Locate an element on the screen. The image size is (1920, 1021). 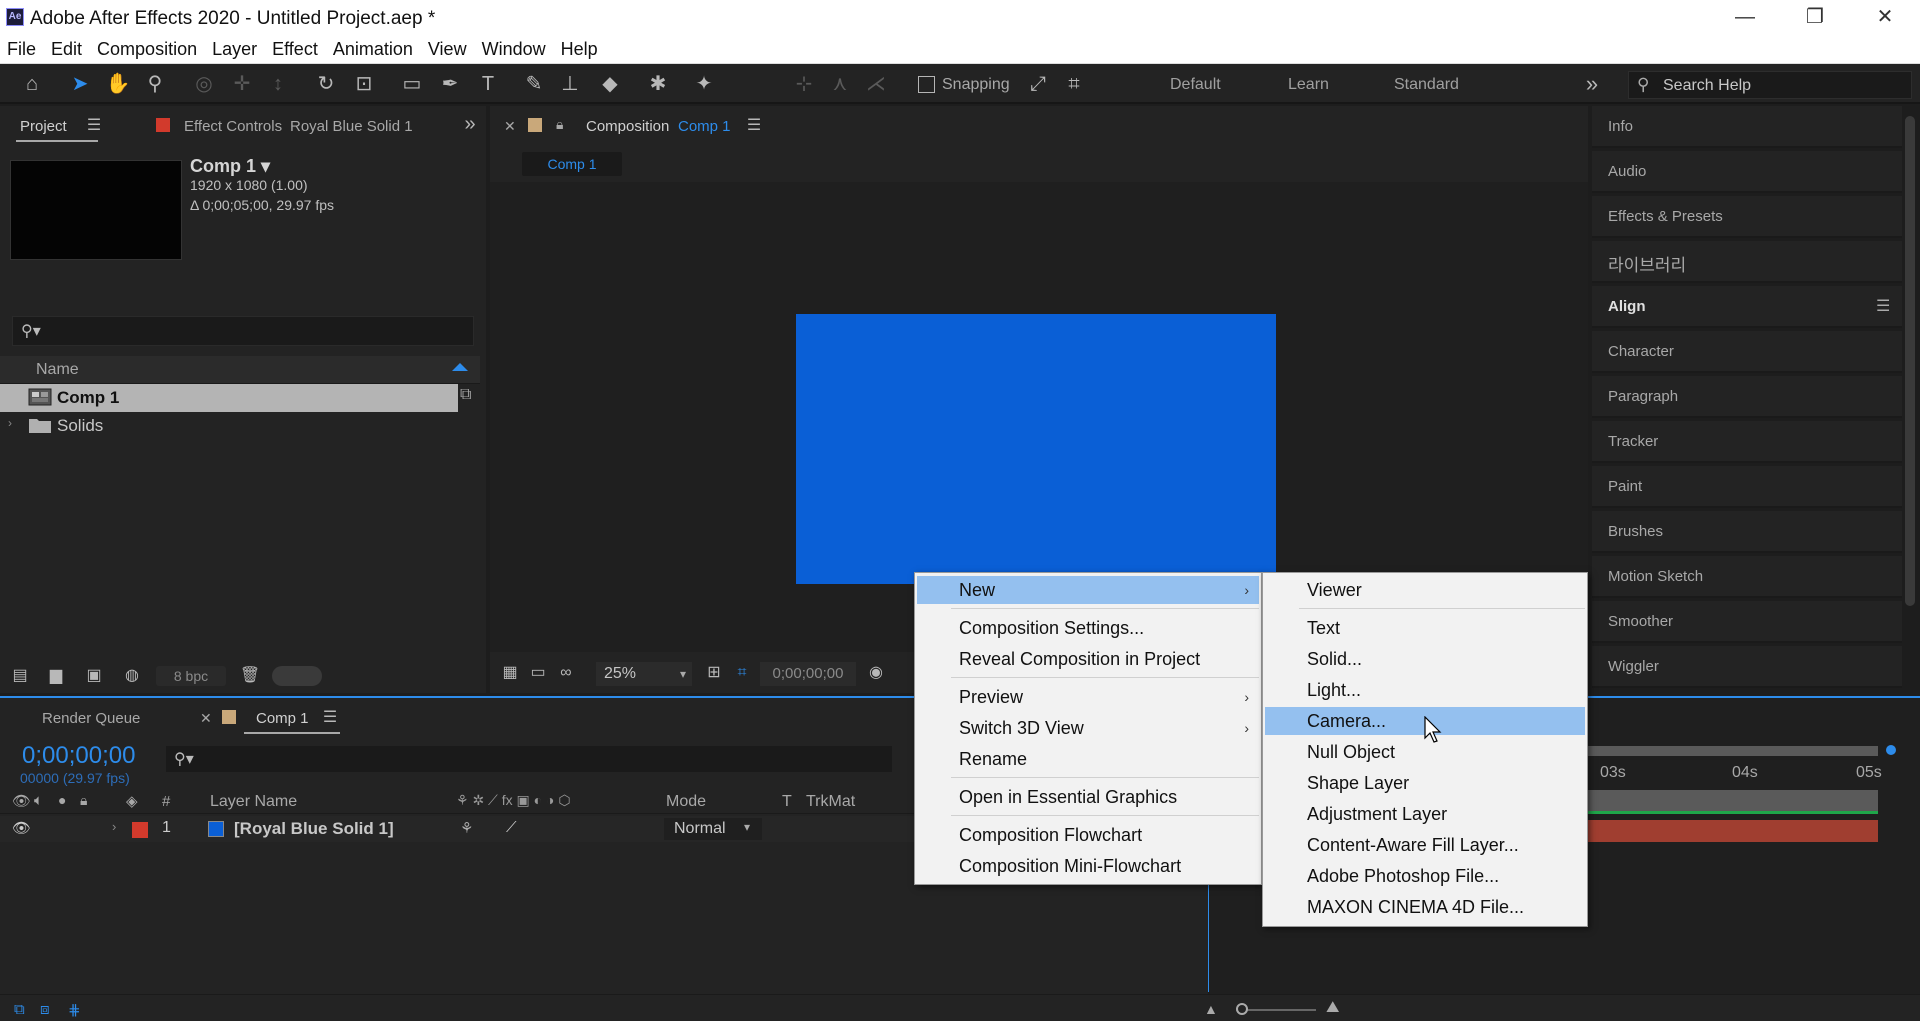
zoom-in-icon: ⛰ is located at coordinates (1332, 1008).